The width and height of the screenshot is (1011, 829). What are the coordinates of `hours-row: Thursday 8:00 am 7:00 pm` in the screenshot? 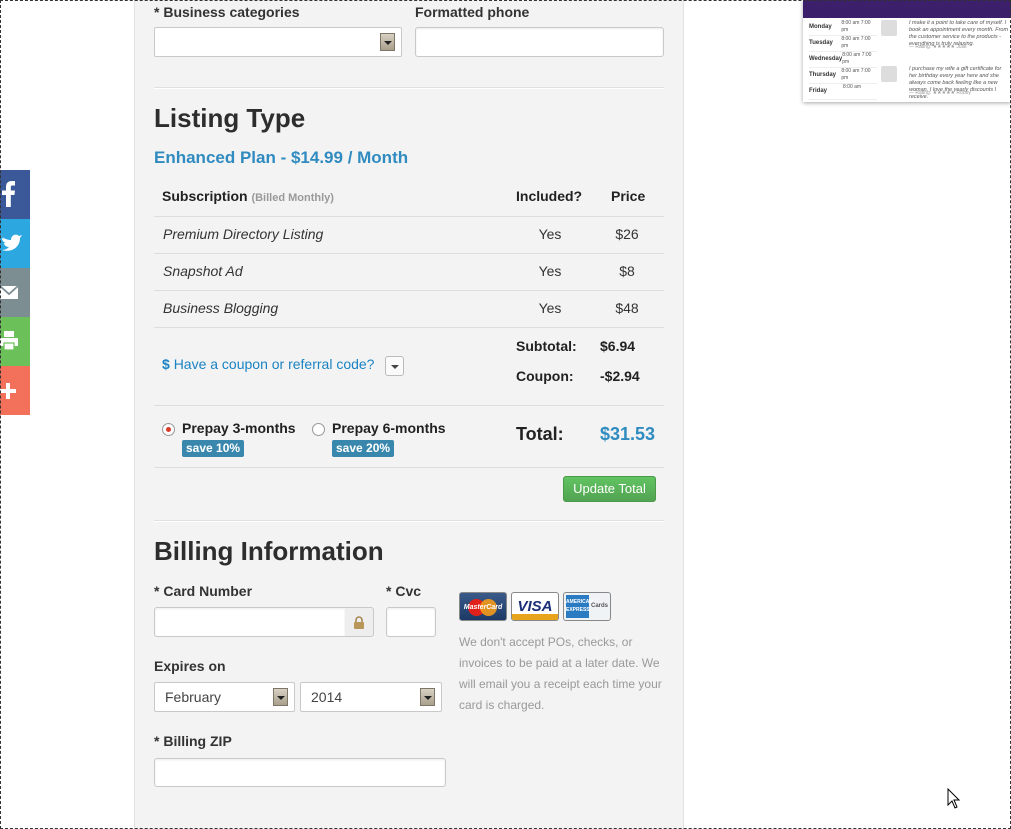 It's located at (843, 76).